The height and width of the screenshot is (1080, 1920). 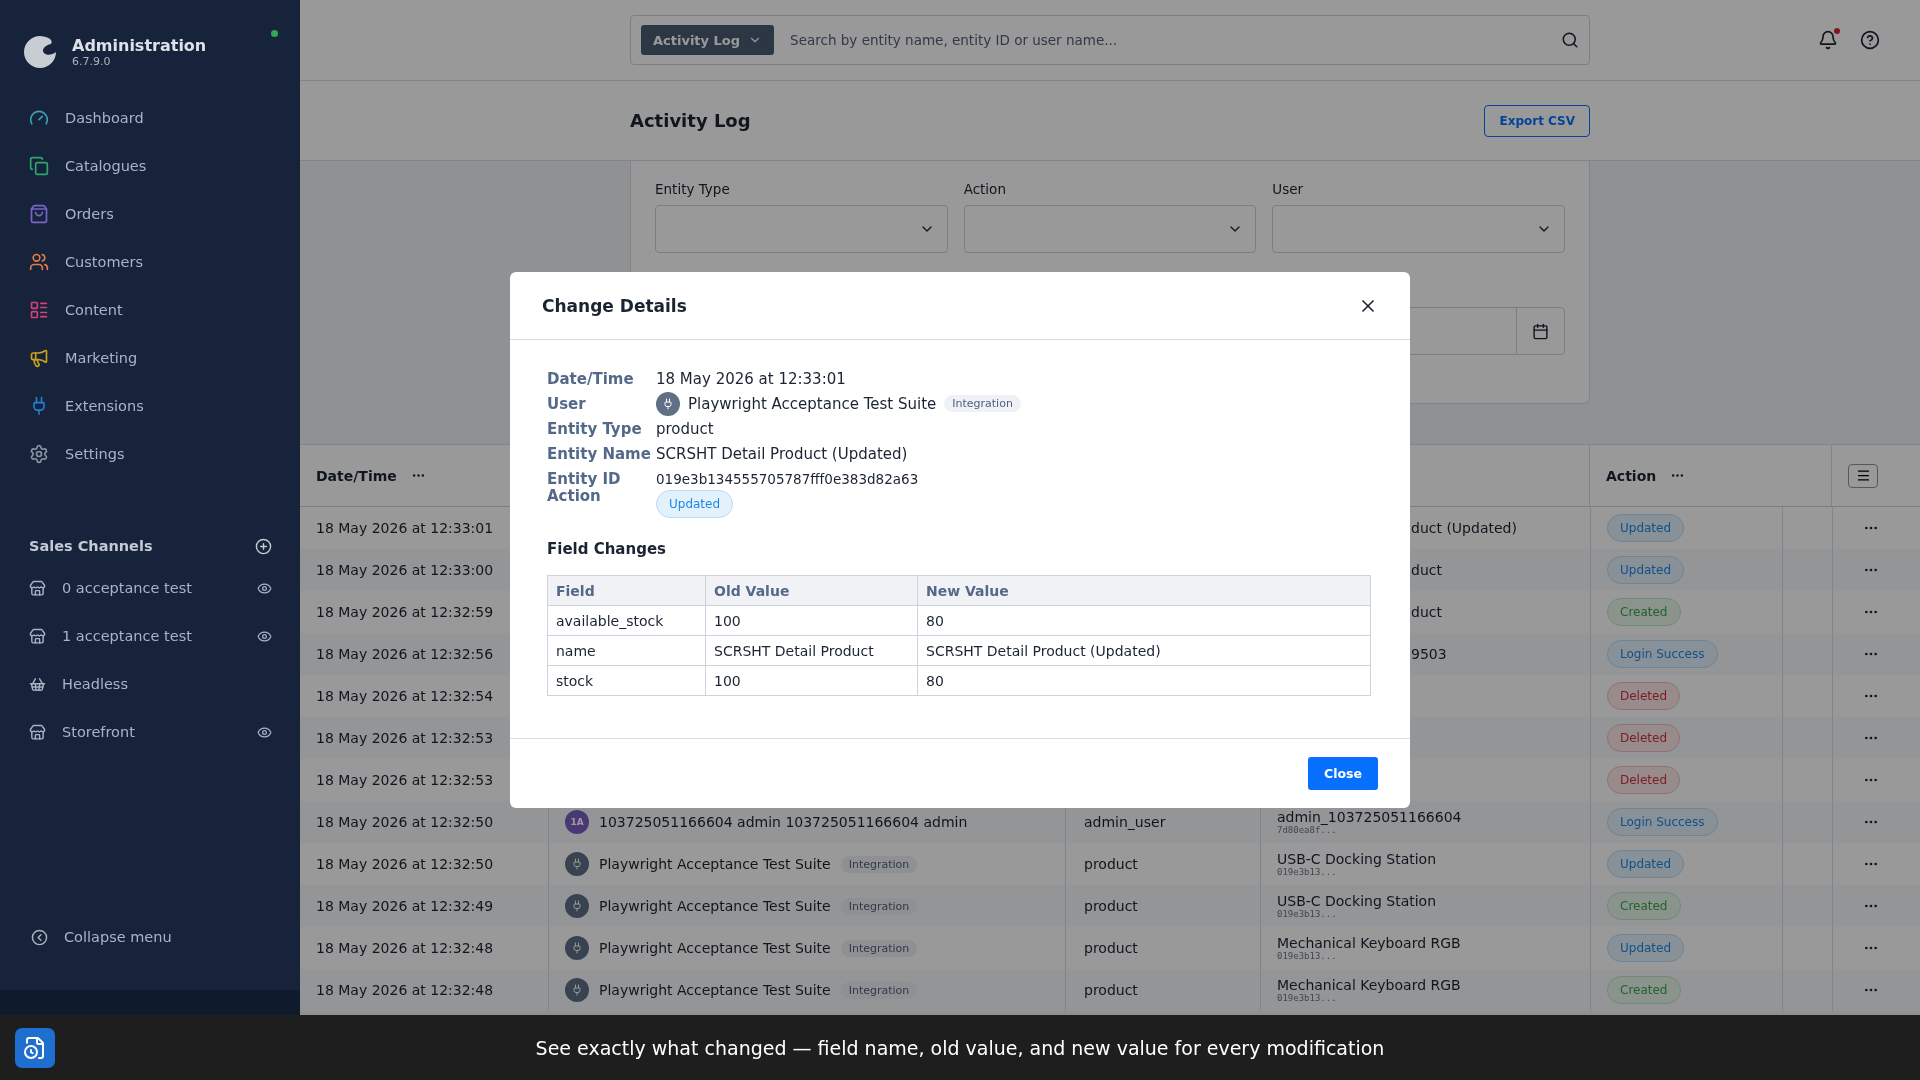 I want to click on detail-label: Date/Time, so click(x=591, y=378).